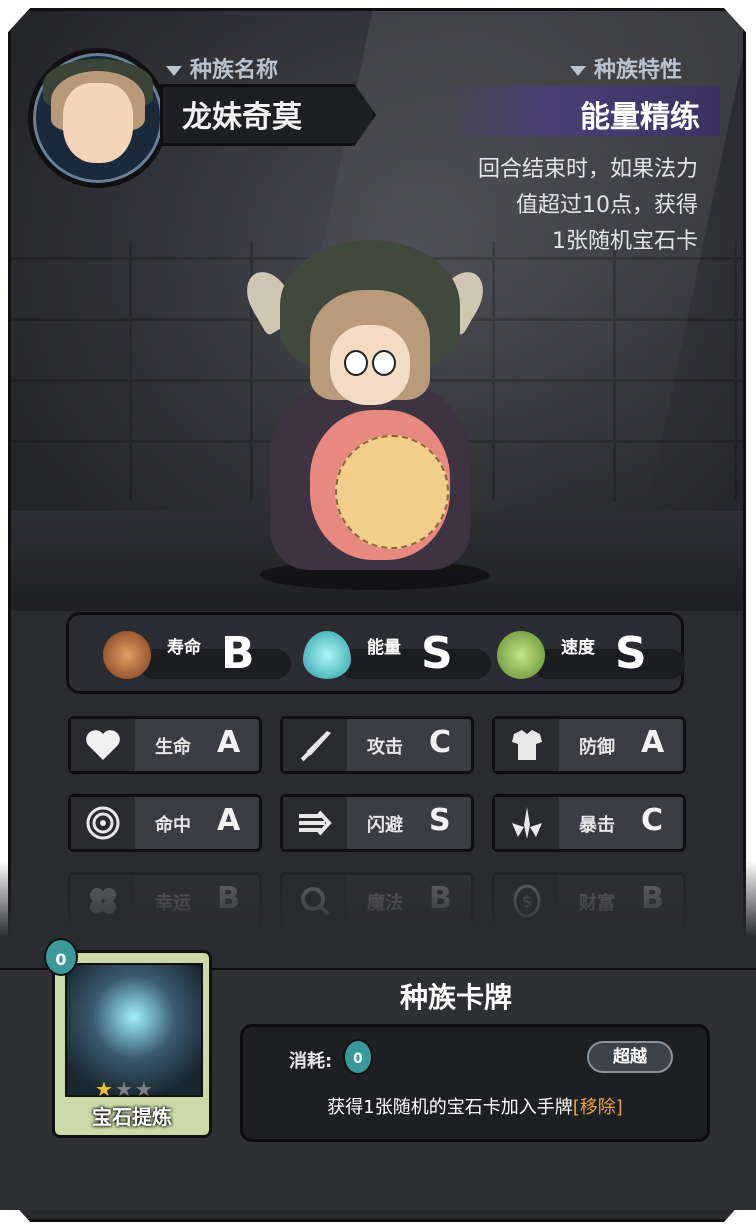  I want to click on star-filled-icon: ★, so click(105, 1089).